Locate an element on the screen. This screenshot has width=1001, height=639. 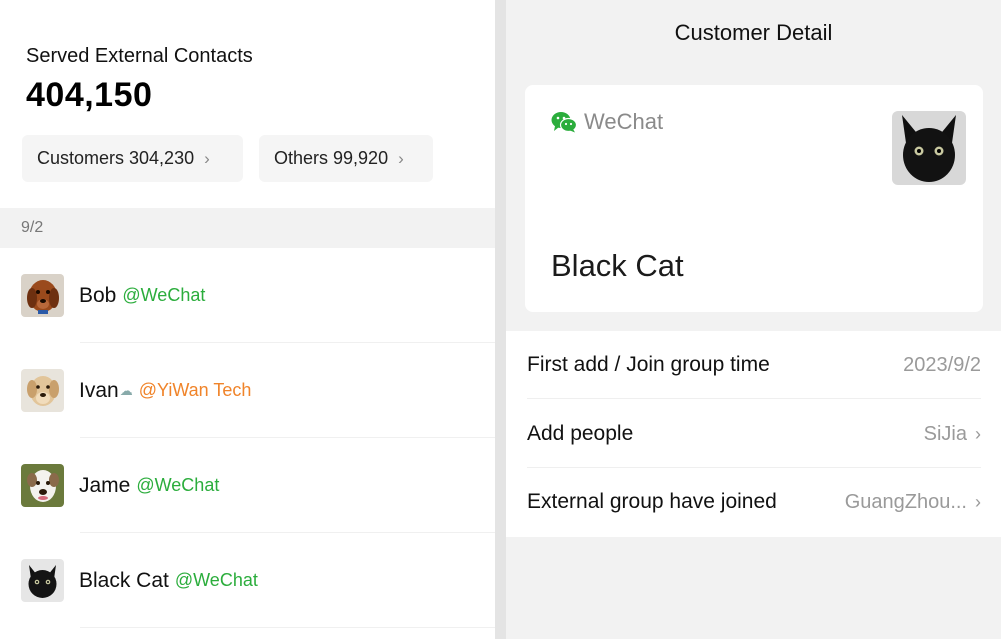
row-label: Add people is located at coordinates (580, 433).